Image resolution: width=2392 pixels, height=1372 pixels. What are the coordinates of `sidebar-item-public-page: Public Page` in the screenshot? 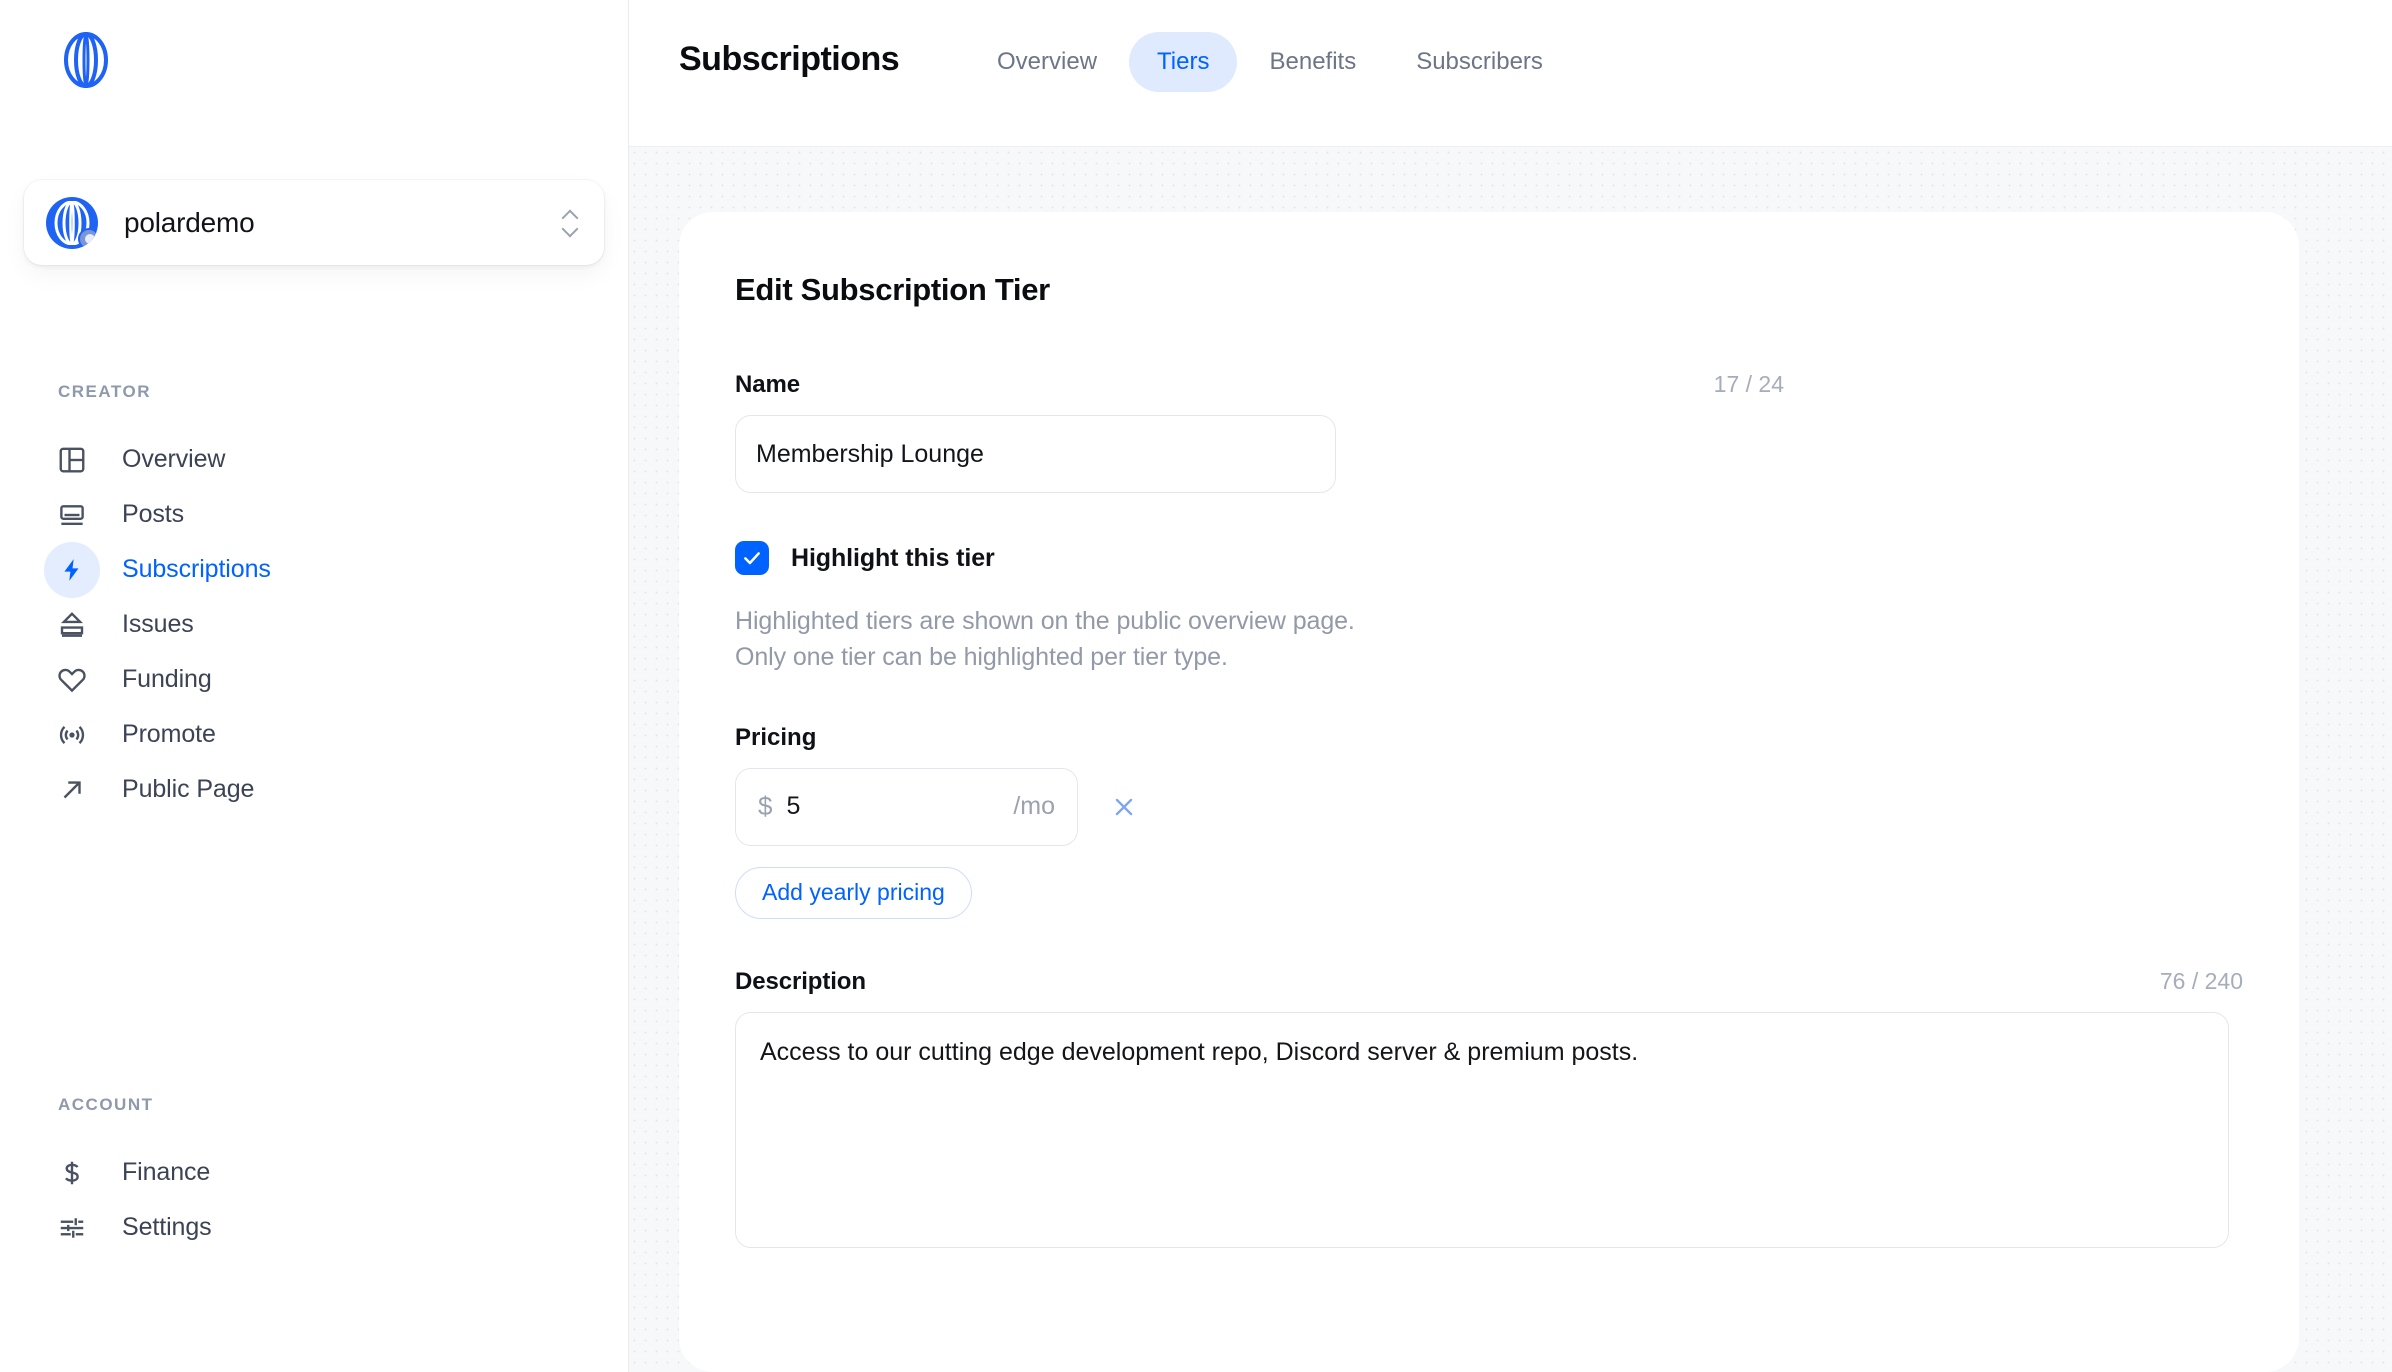 It's located at (306, 789).